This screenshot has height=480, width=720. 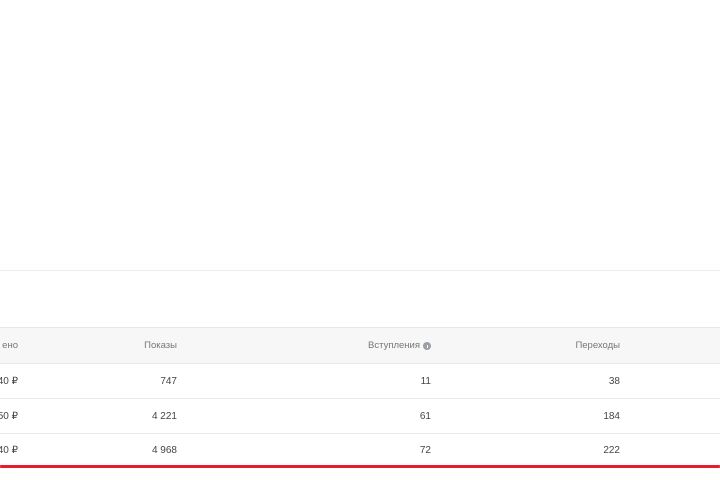 What do you see at coordinates (550, 345) in the screenshot?
I see `header-clicks: Переходы` at bounding box center [550, 345].